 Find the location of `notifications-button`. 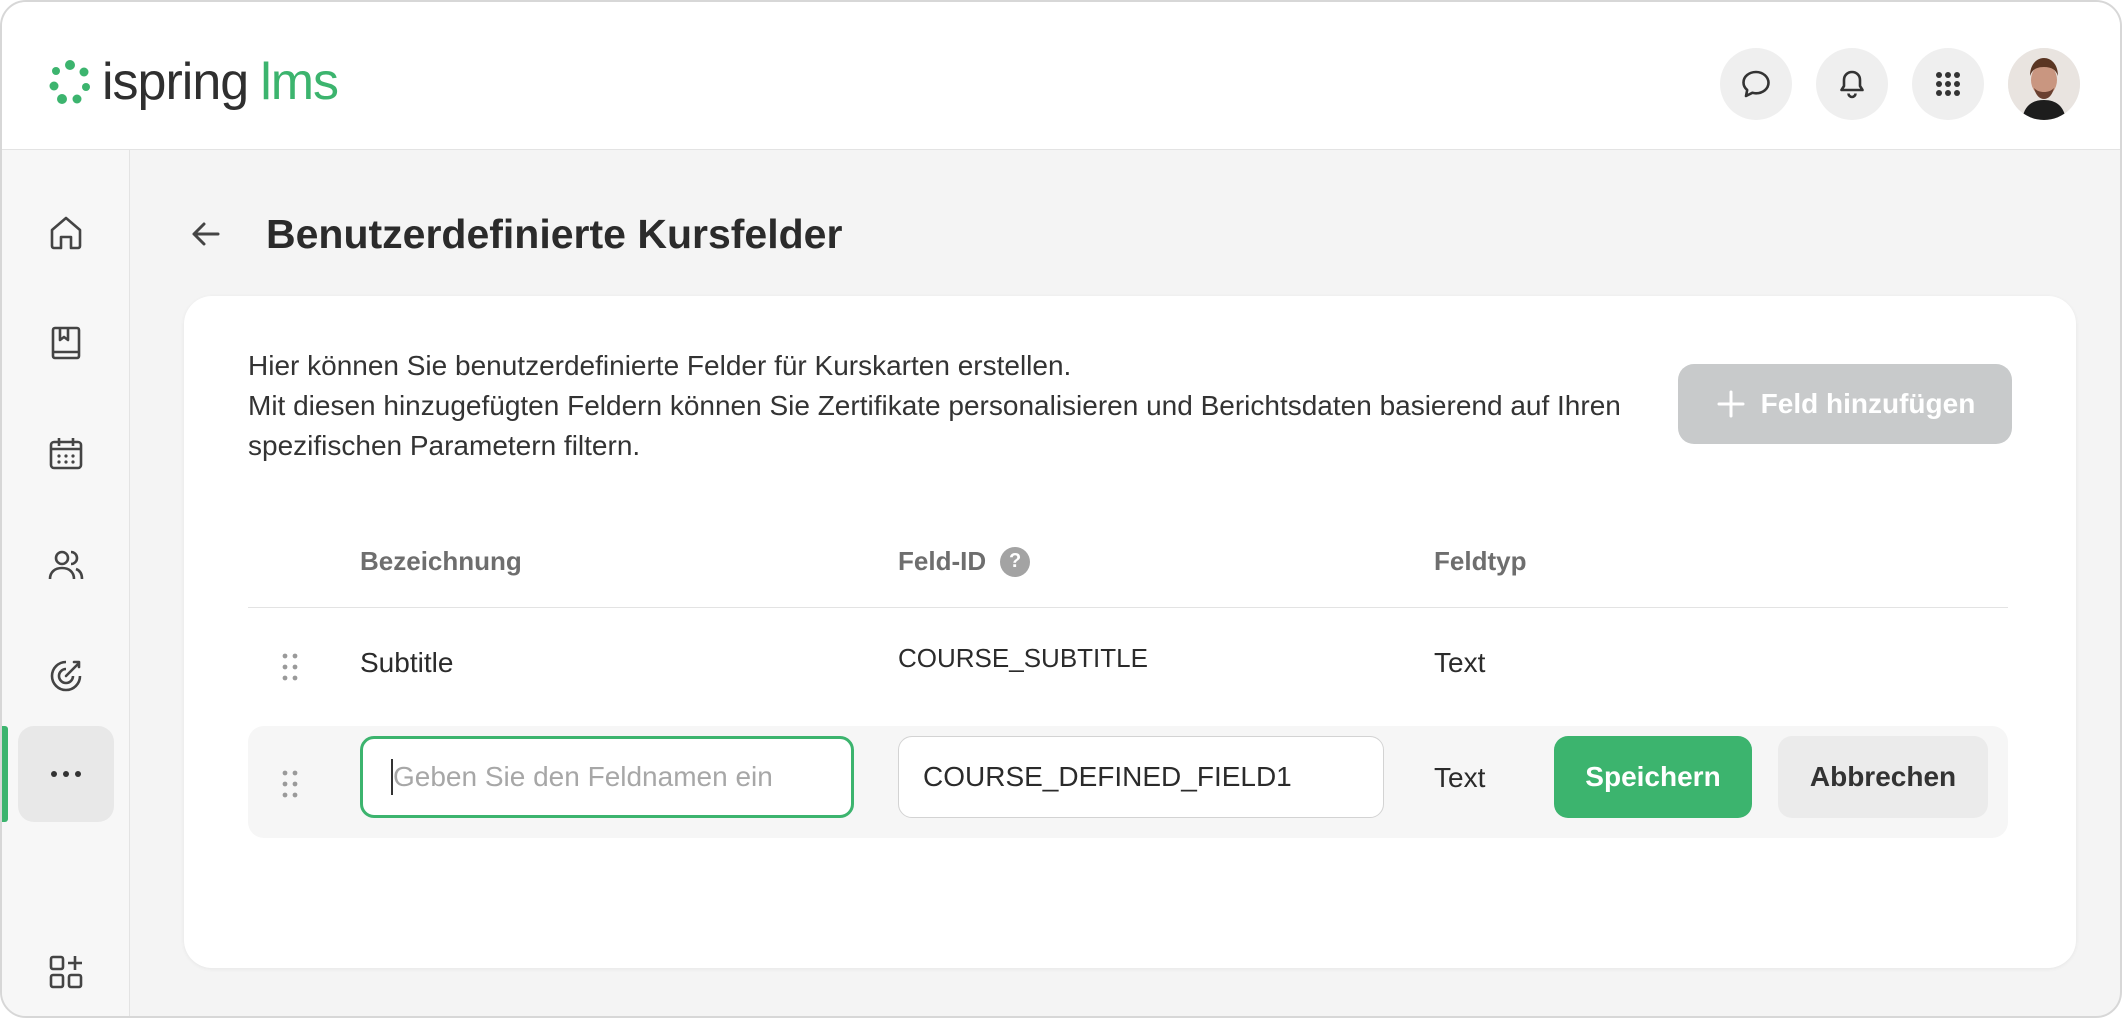

notifications-button is located at coordinates (1852, 84).